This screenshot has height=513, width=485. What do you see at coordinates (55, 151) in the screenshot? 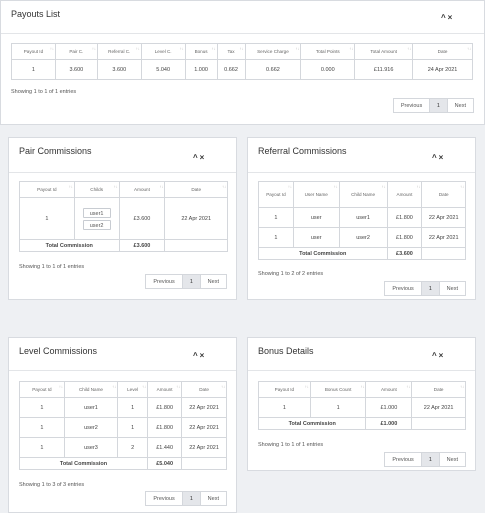
I see `pair-title: Pair Commissions` at bounding box center [55, 151].